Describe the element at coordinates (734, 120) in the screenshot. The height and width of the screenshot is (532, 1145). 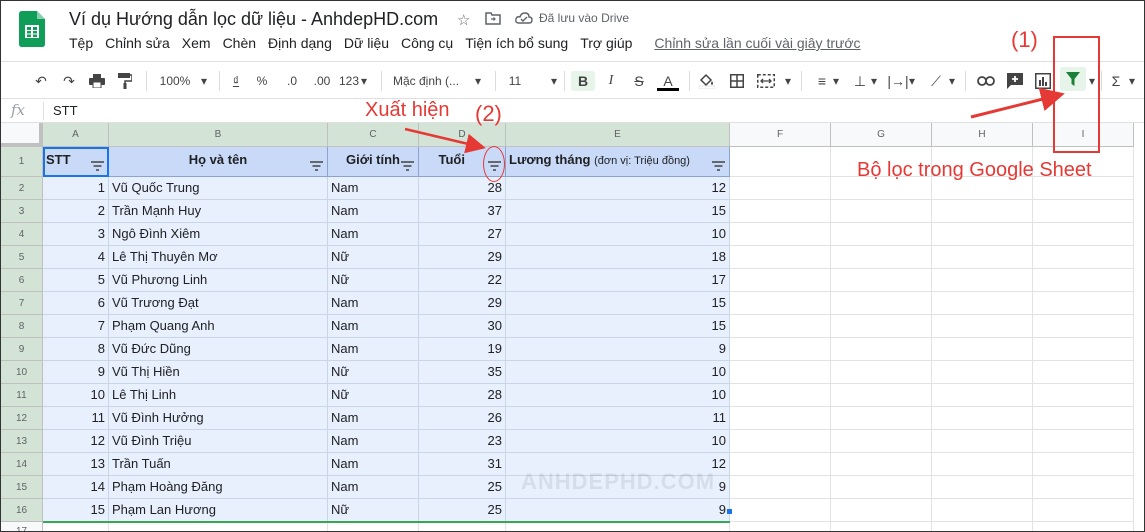
I see `annotation-arrows` at that location.